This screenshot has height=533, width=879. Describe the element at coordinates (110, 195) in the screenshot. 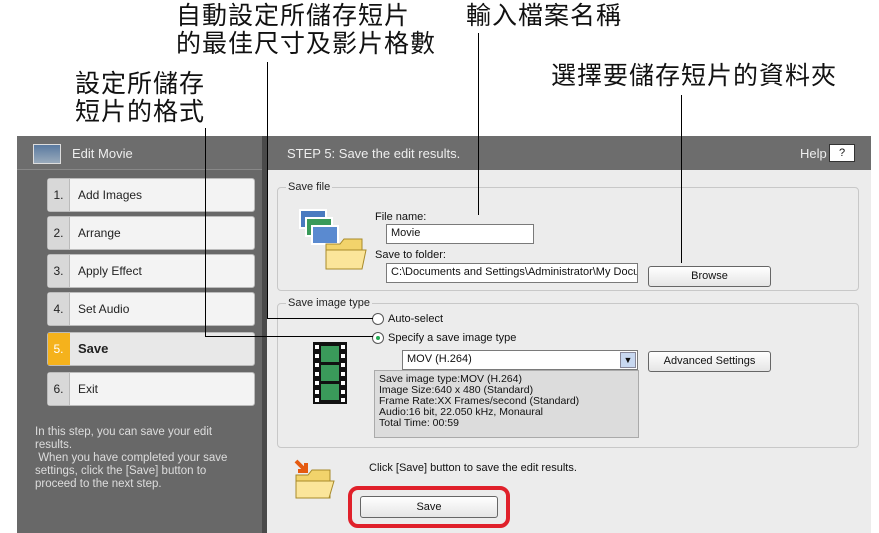

I see `step-label: Add Images` at that location.